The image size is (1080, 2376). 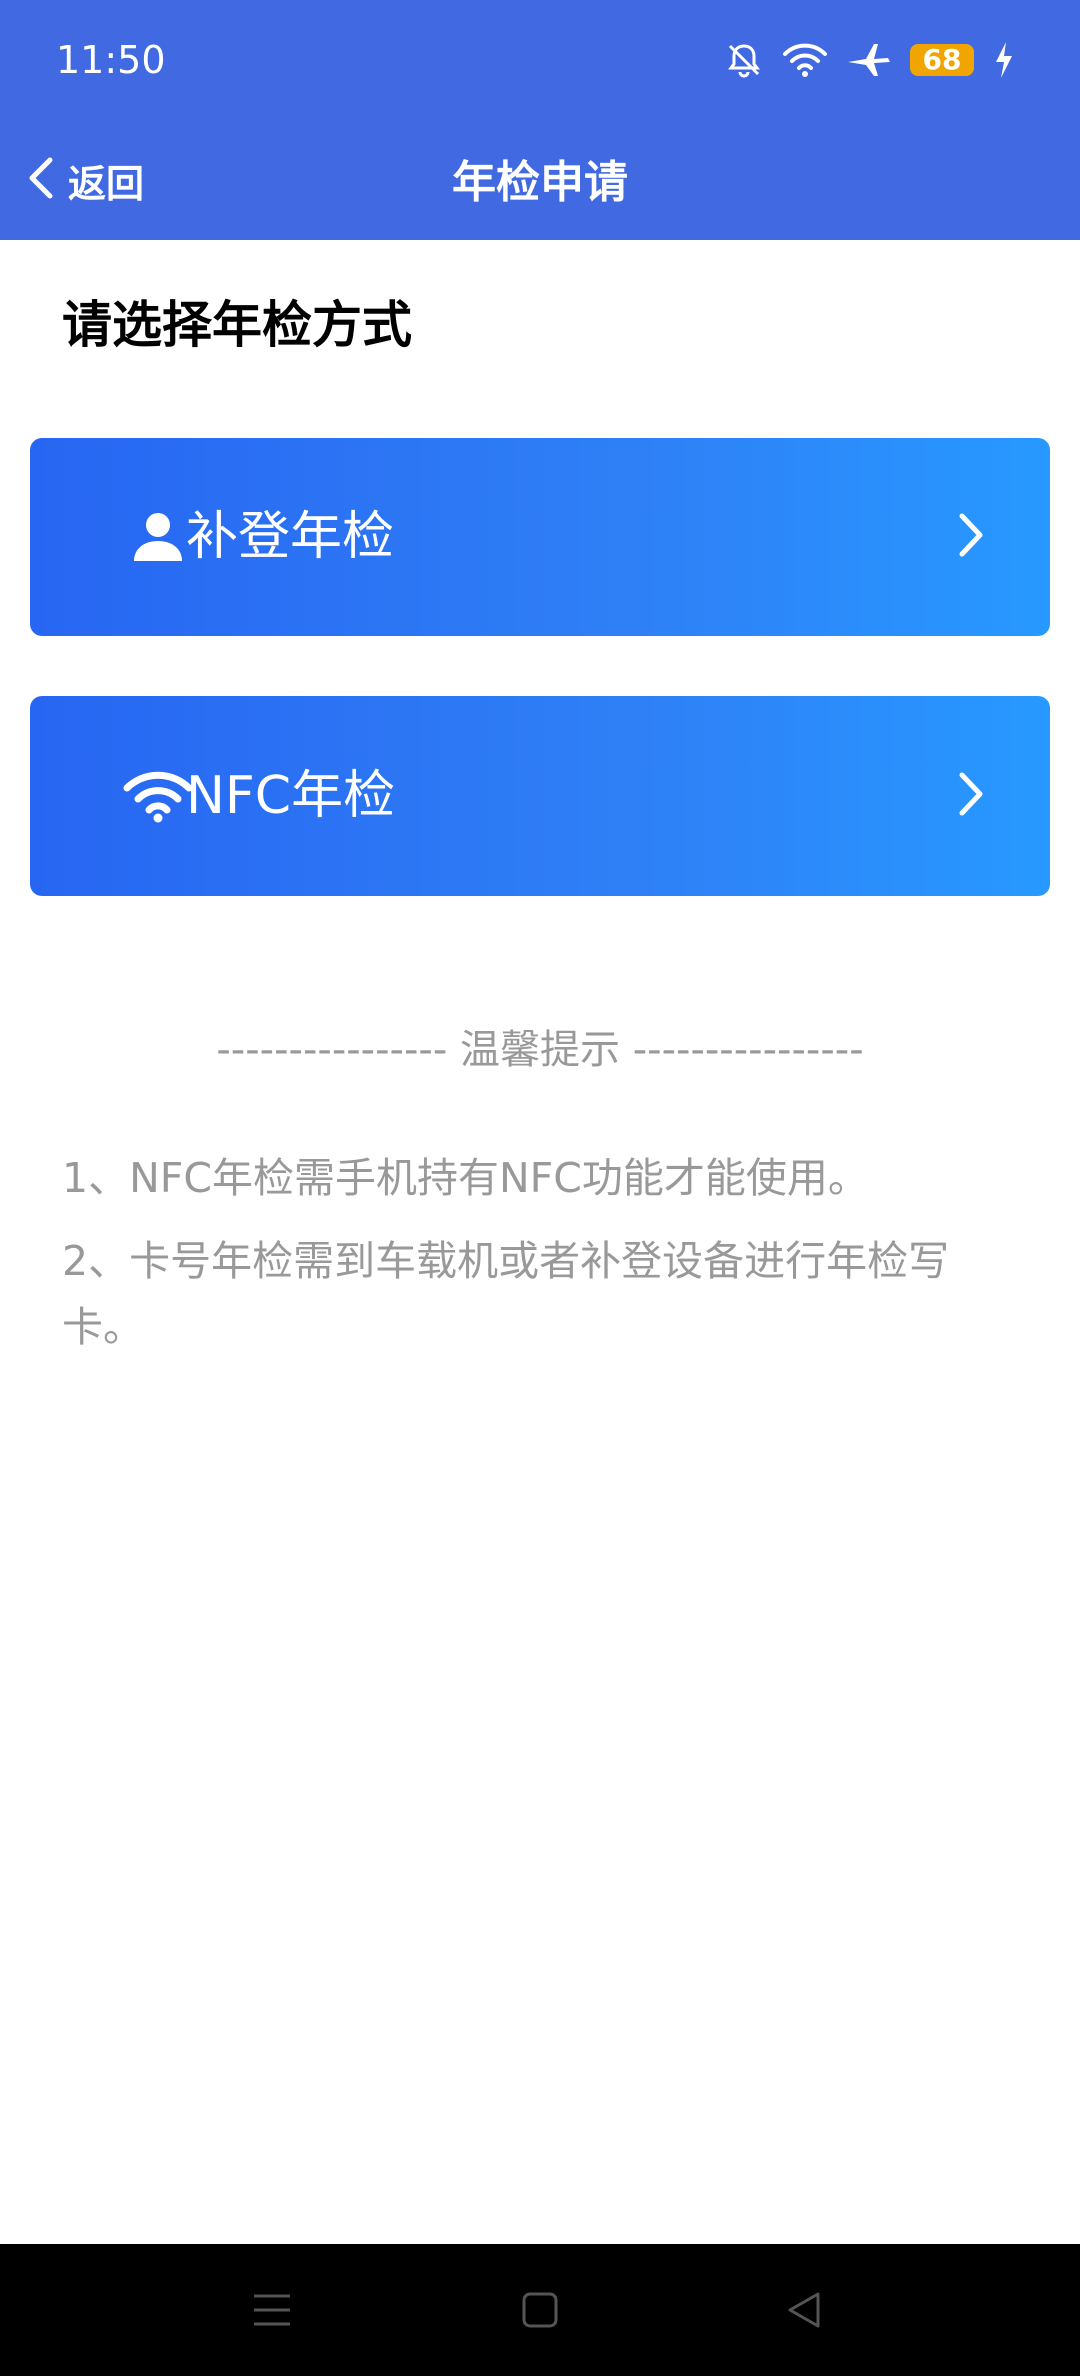 What do you see at coordinates (540, 1050) in the screenshot?
I see `tips-header: ---------------- 温馨提示 ----------------` at bounding box center [540, 1050].